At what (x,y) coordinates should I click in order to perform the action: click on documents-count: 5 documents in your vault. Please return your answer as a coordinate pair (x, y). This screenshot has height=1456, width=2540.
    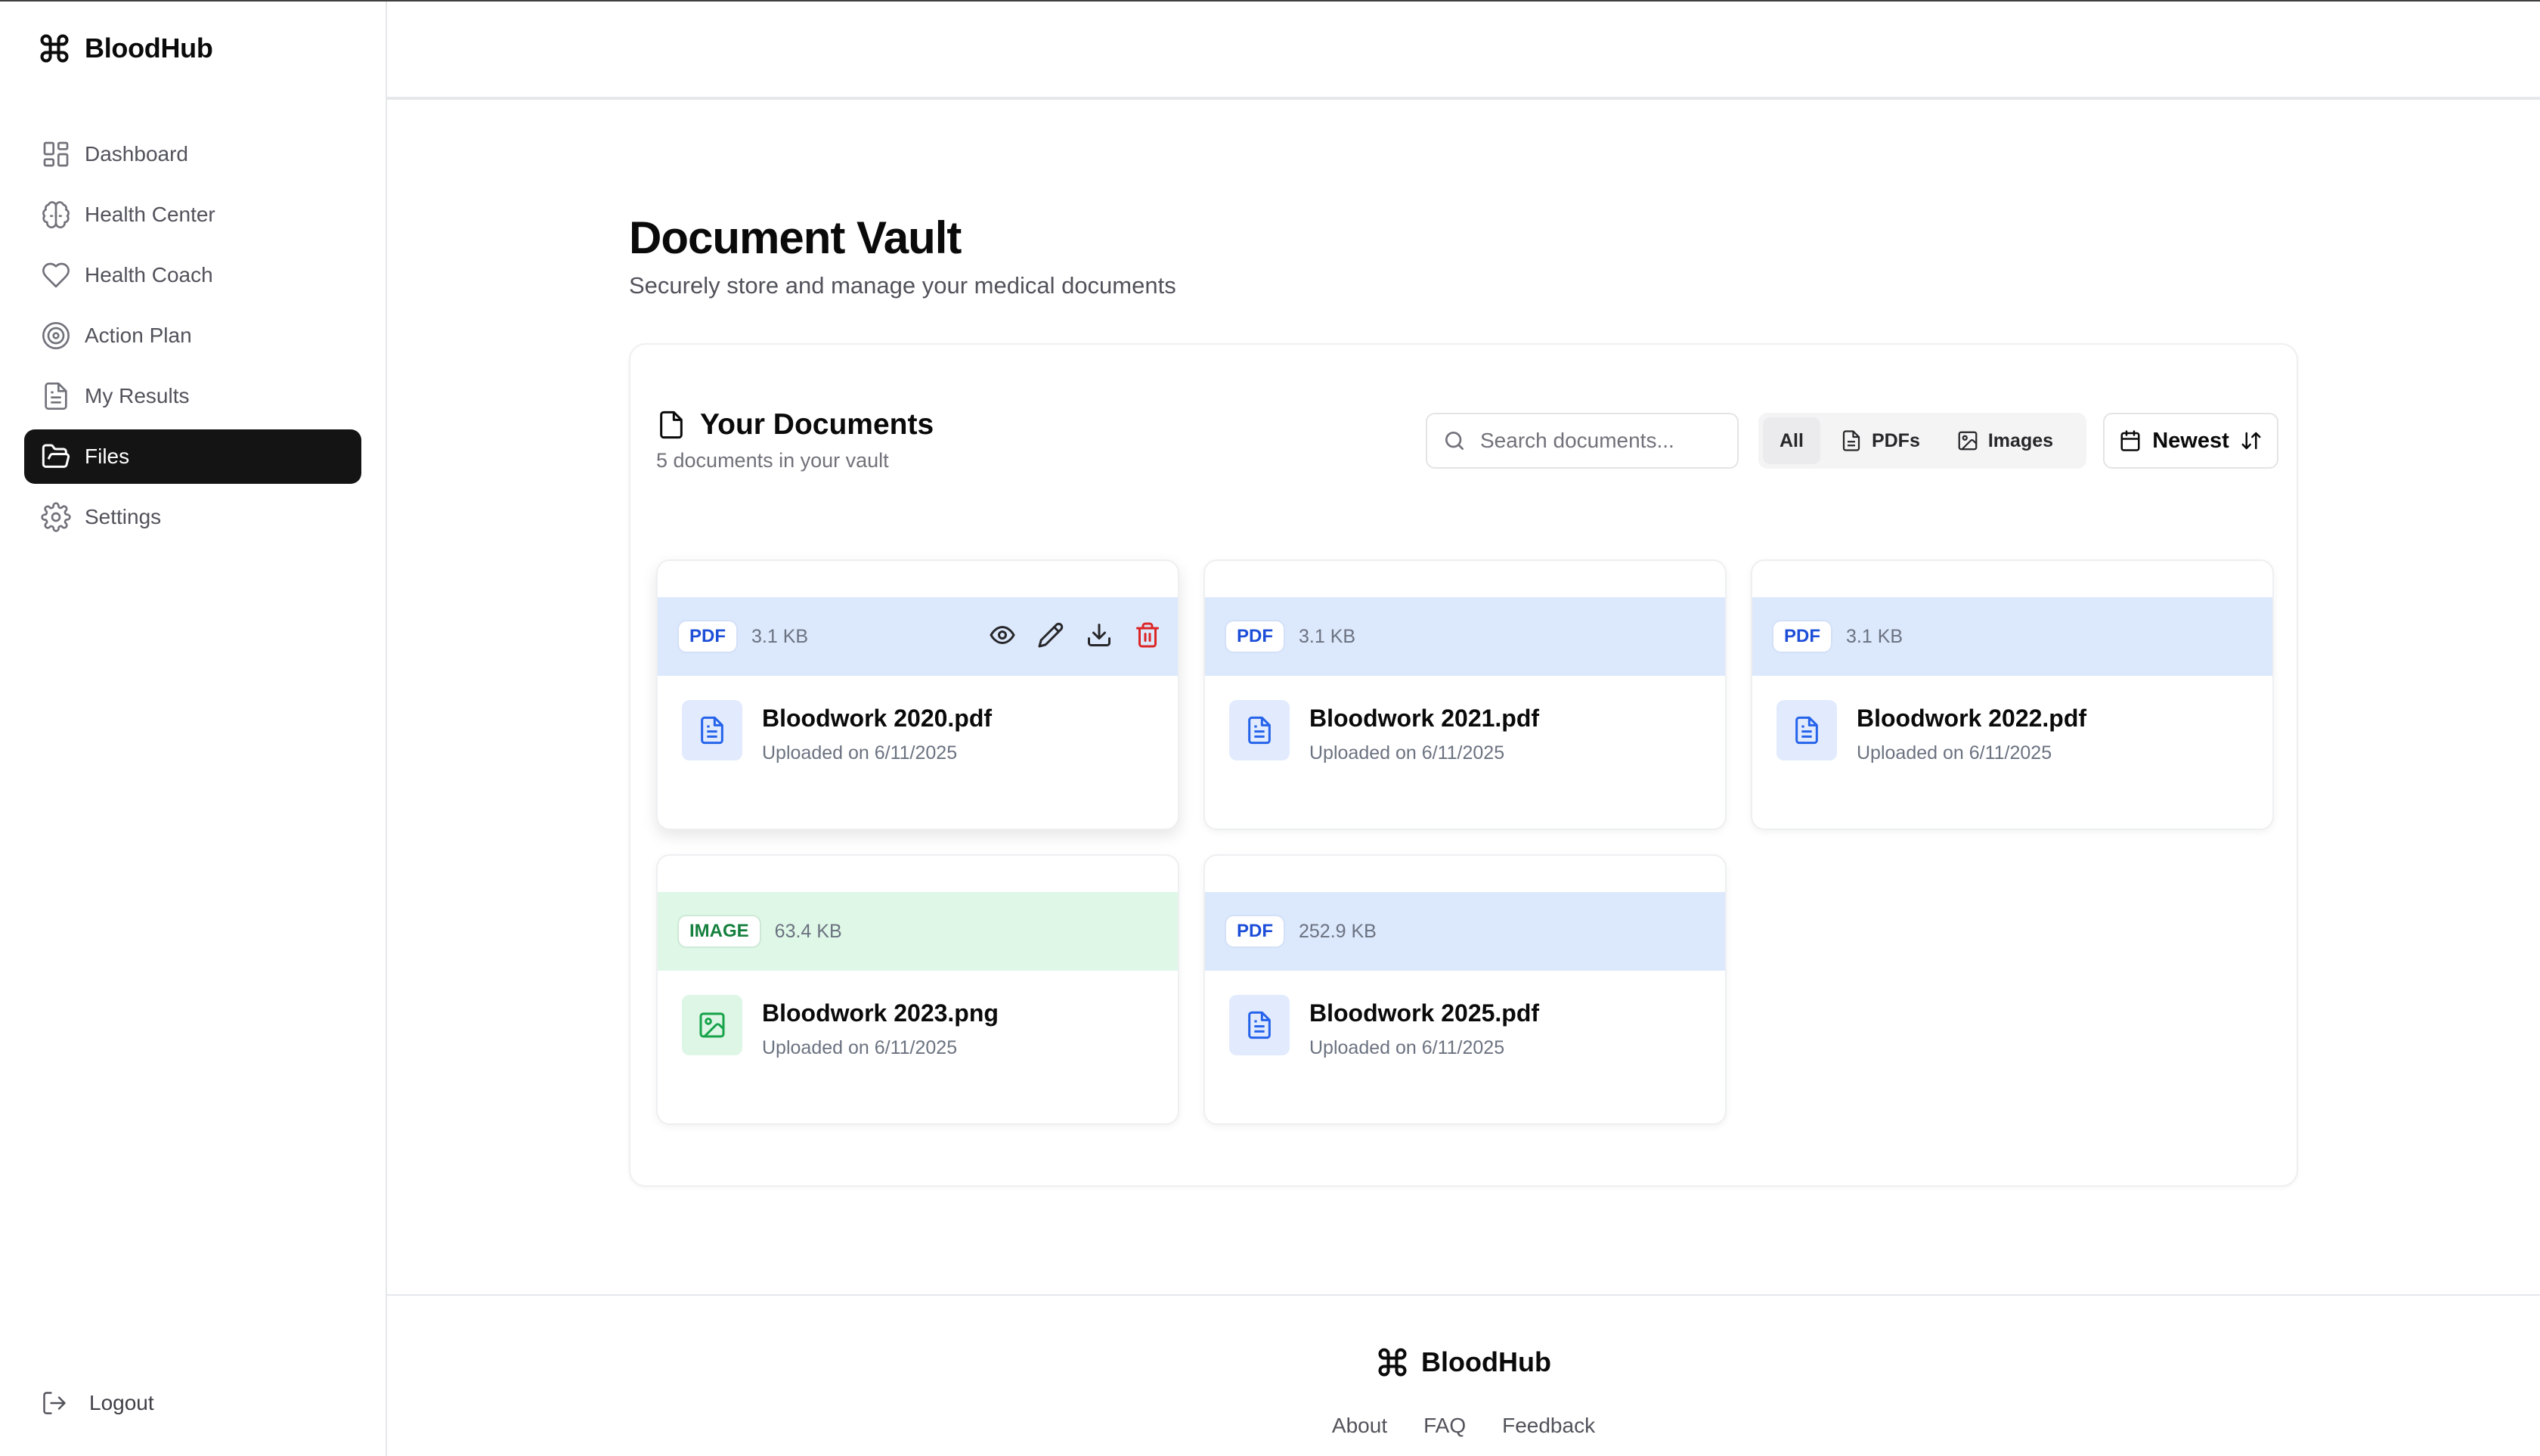
    Looking at the image, I should click on (772, 460).